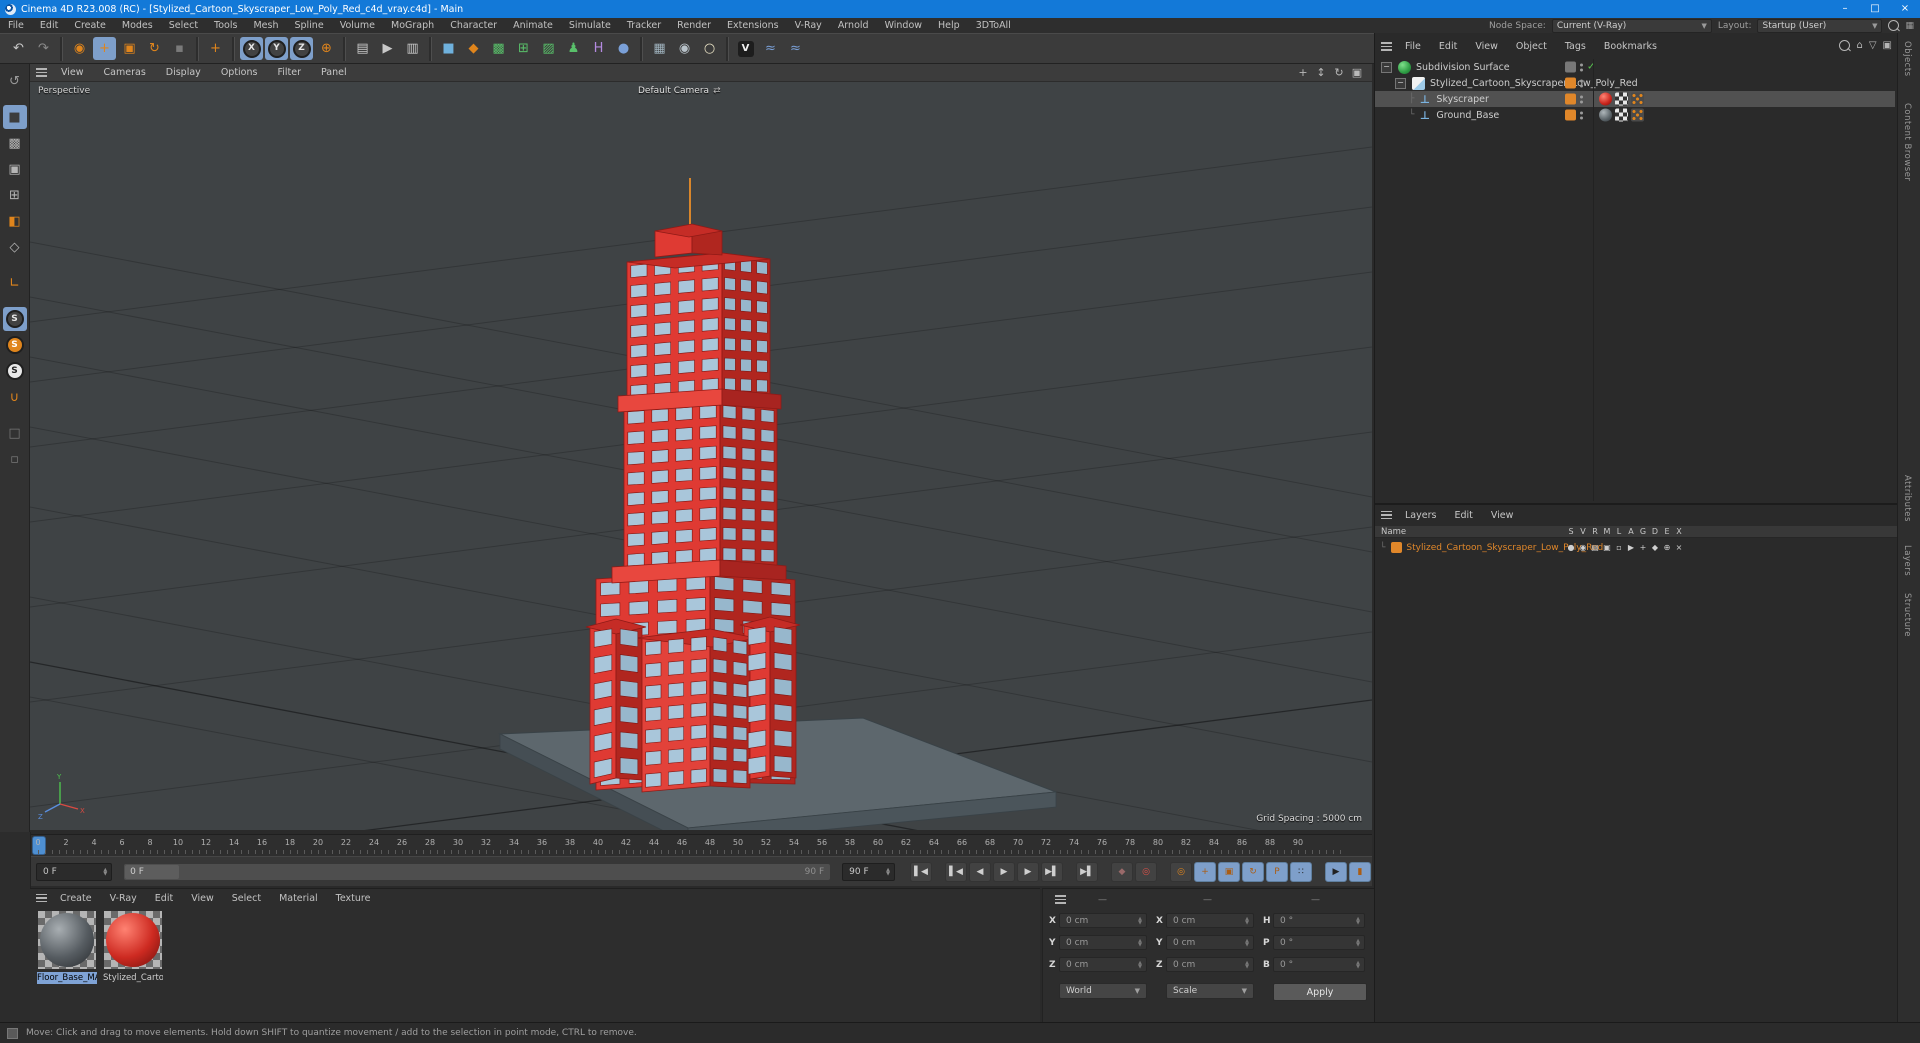  Describe the element at coordinates (1319, 964) in the screenshot. I see `rot-b-field: 0 ° ▲ ▼` at that location.